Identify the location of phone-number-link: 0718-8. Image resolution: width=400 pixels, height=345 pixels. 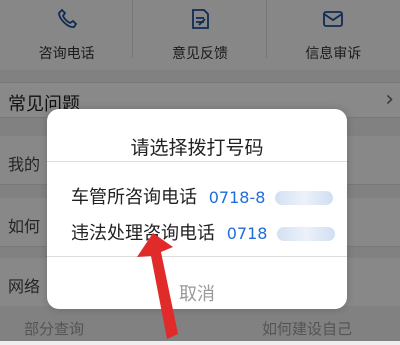
(237, 197).